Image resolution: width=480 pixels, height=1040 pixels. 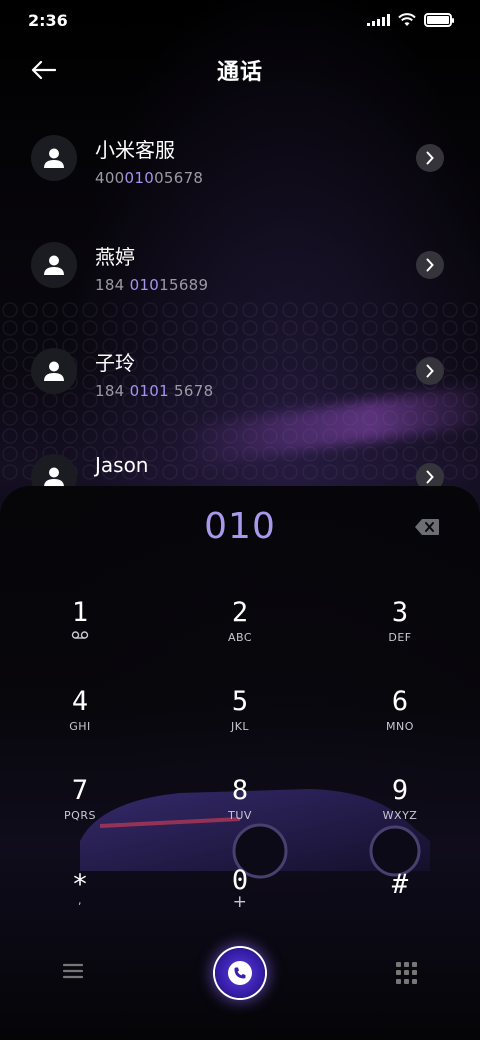 I want to click on wifi-icon, so click(x=407, y=19).